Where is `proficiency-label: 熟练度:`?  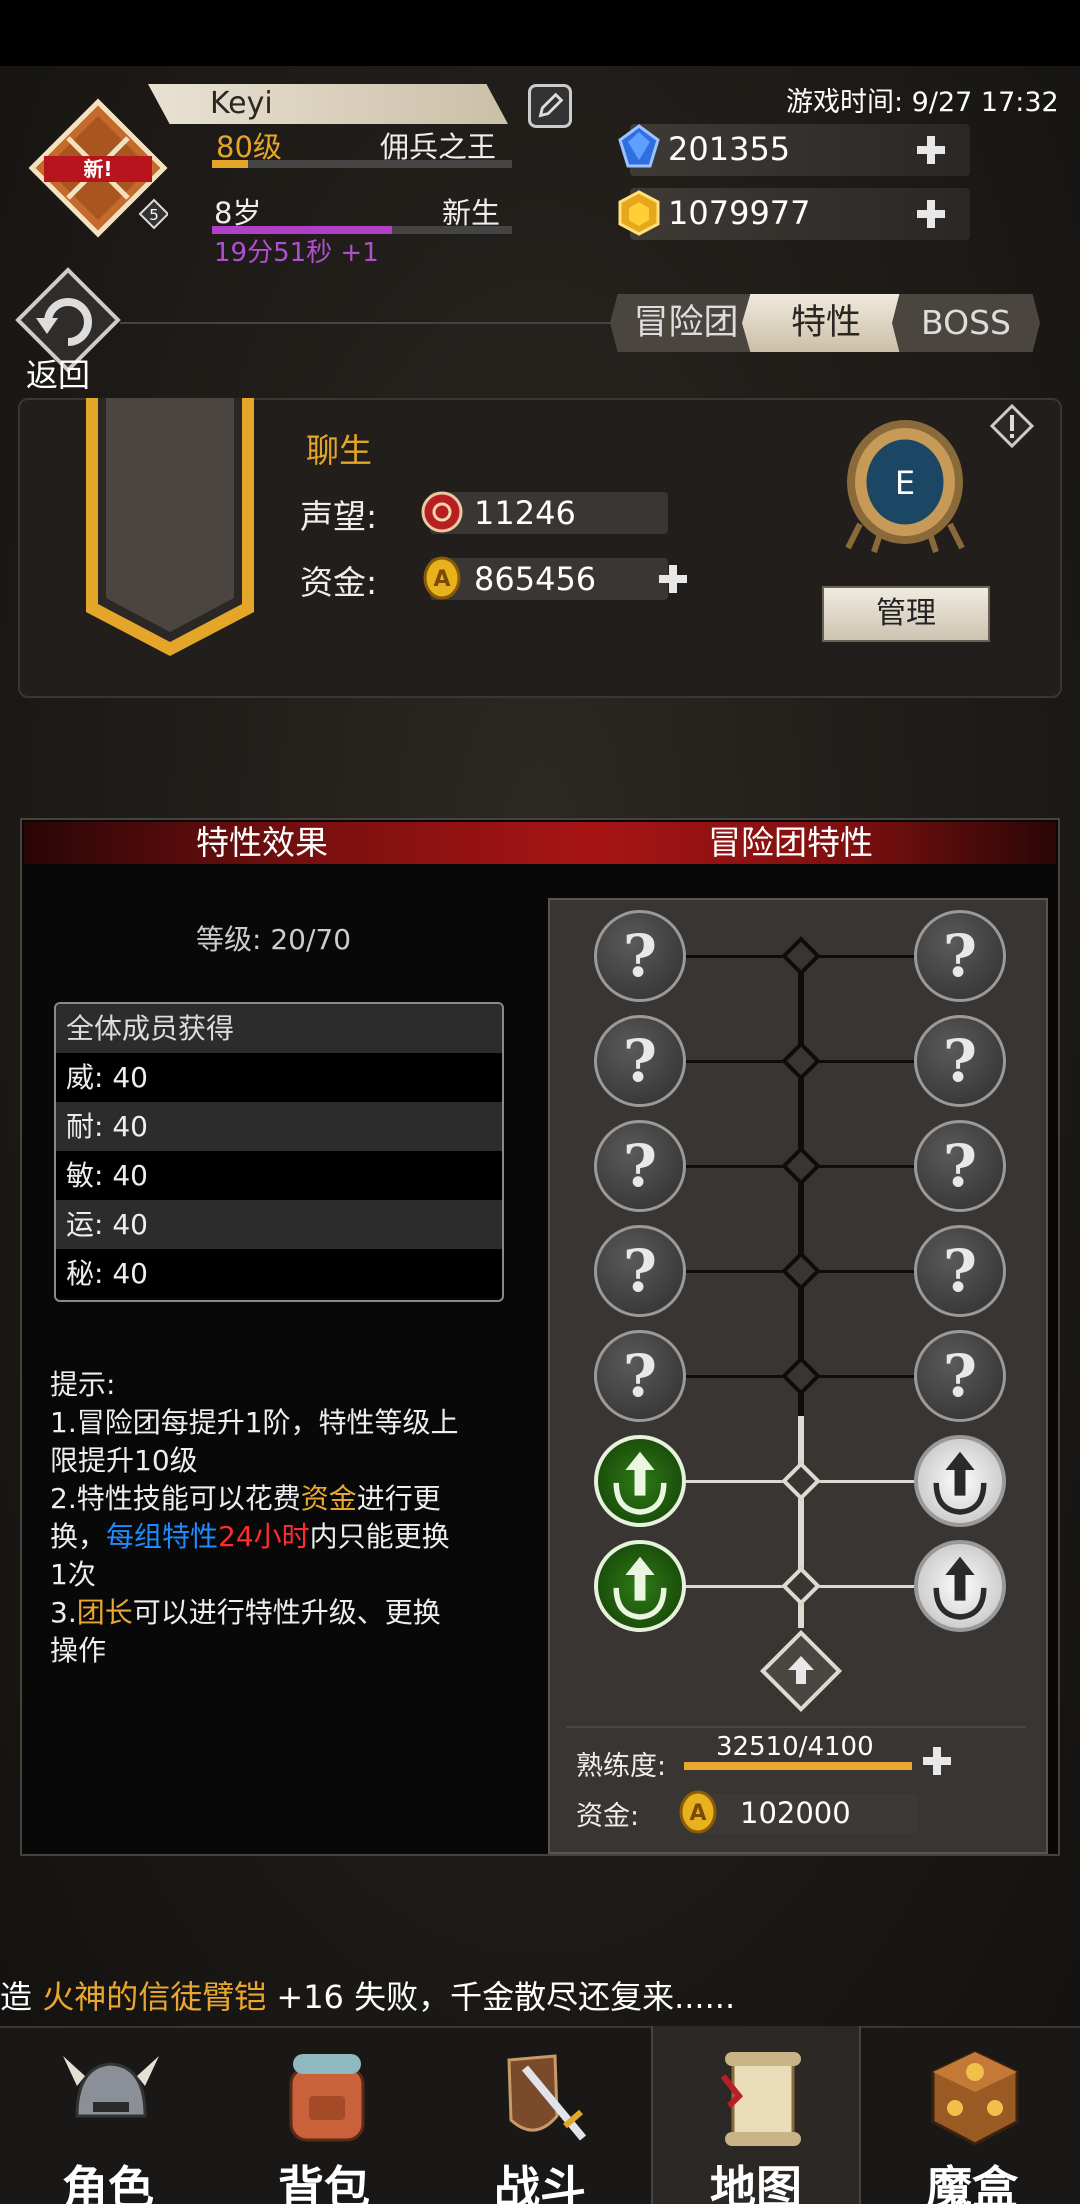
proficiency-label: 熟练度: is located at coordinates (621, 1766).